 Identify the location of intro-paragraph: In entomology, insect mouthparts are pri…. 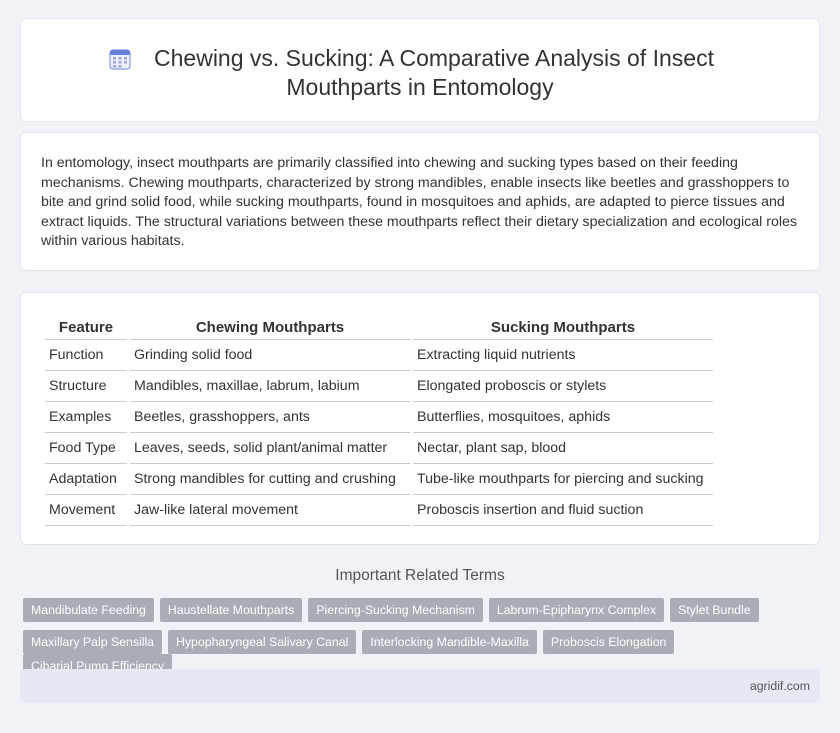
(419, 202).